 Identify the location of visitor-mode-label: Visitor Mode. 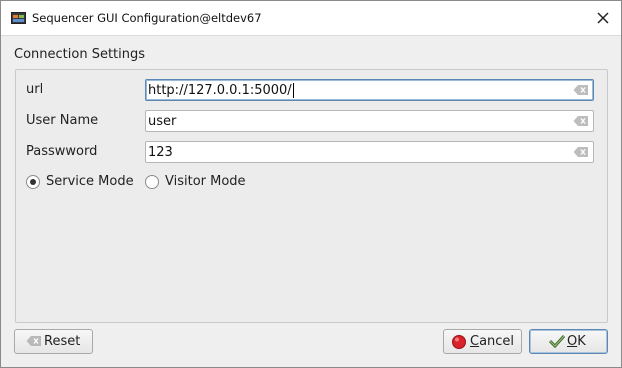
(205, 181).